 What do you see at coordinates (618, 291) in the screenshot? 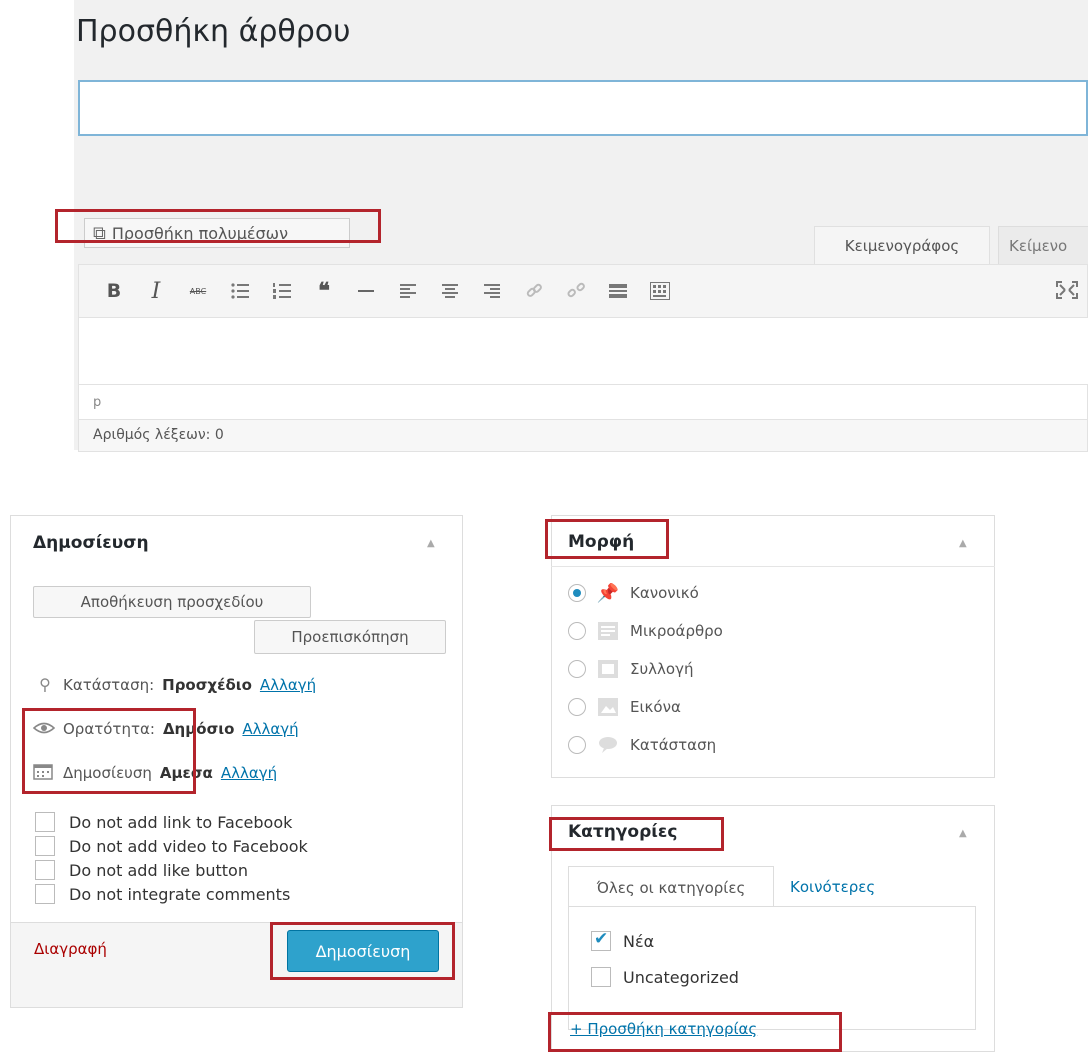
I see `read-more-icon` at bounding box center [618, 291].